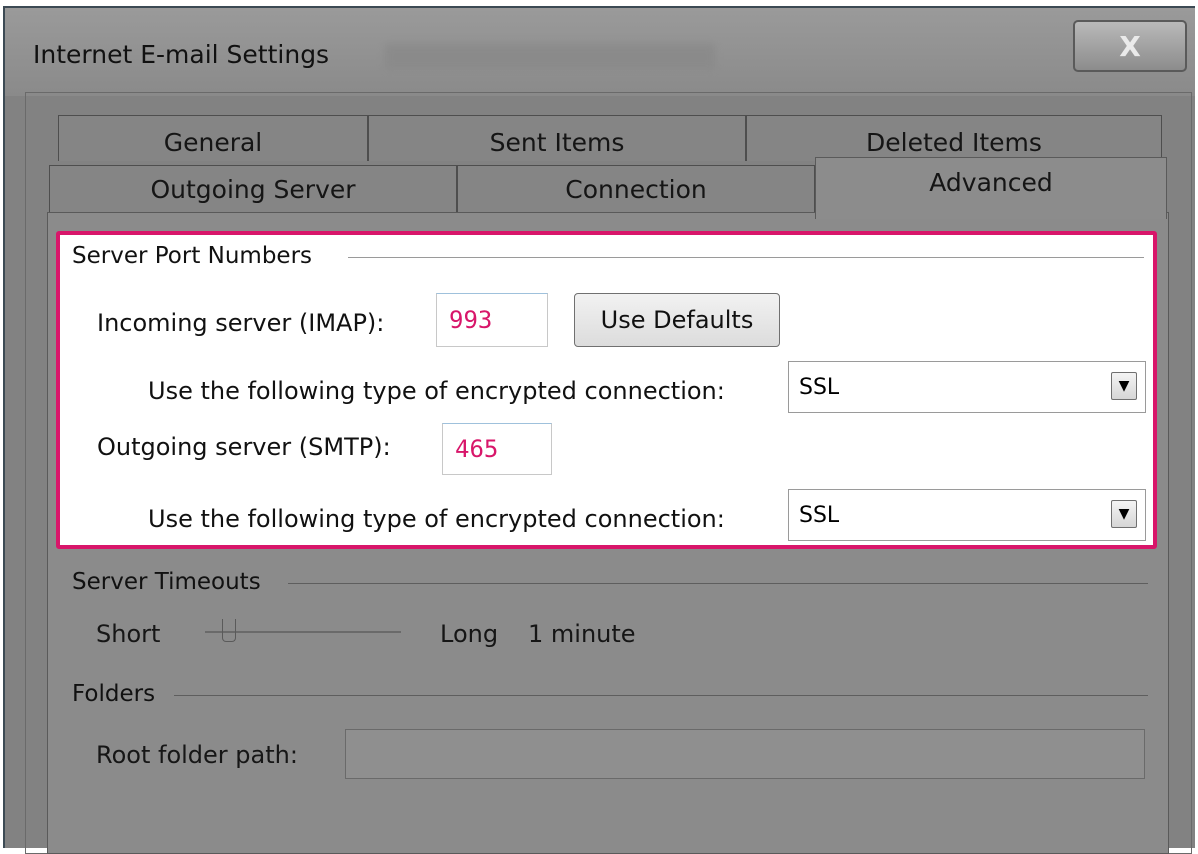 Image resolution: width=1198 pixels, height=854 pixels. Describe the element at coordinates (967, 515) in the screenshot. I see `outgoing-encryption-select: SSL ▼` at that location.